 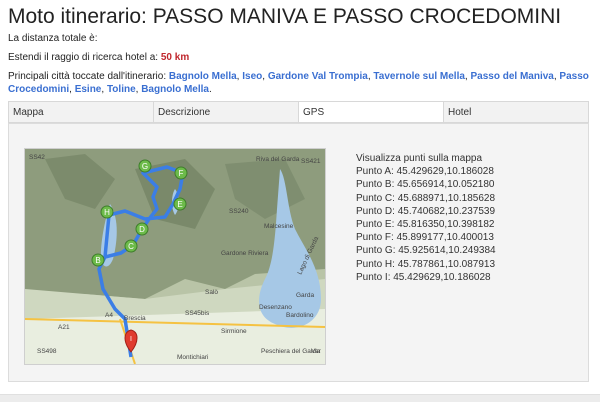 I want to click on marker-label: F, so click(x=181, y=173).